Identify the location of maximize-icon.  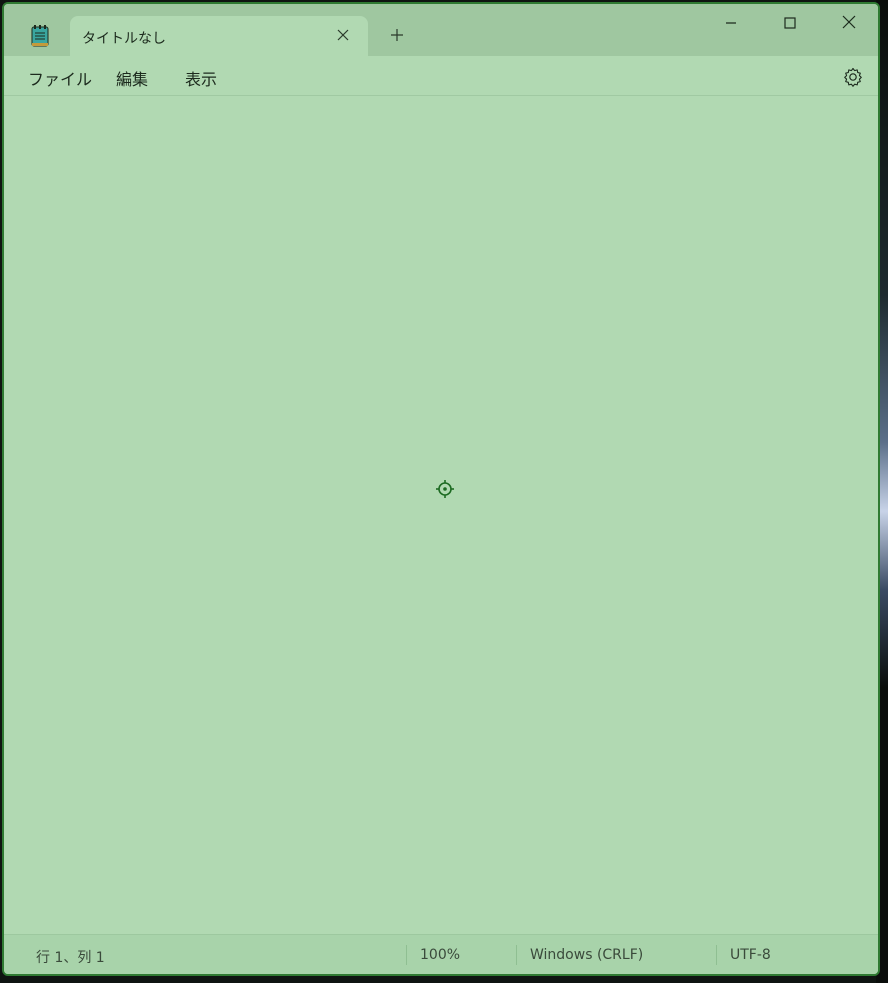
(790, 23).